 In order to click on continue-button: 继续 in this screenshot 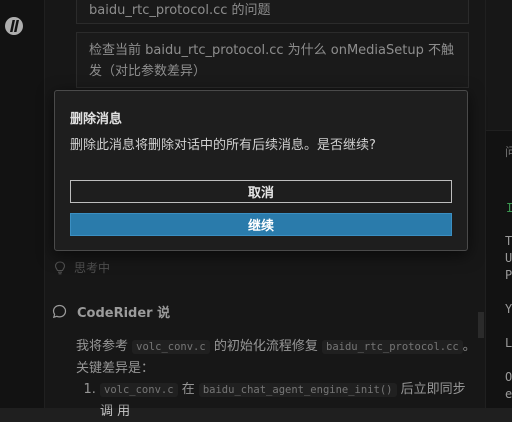, I will do `click(261, 224)`.